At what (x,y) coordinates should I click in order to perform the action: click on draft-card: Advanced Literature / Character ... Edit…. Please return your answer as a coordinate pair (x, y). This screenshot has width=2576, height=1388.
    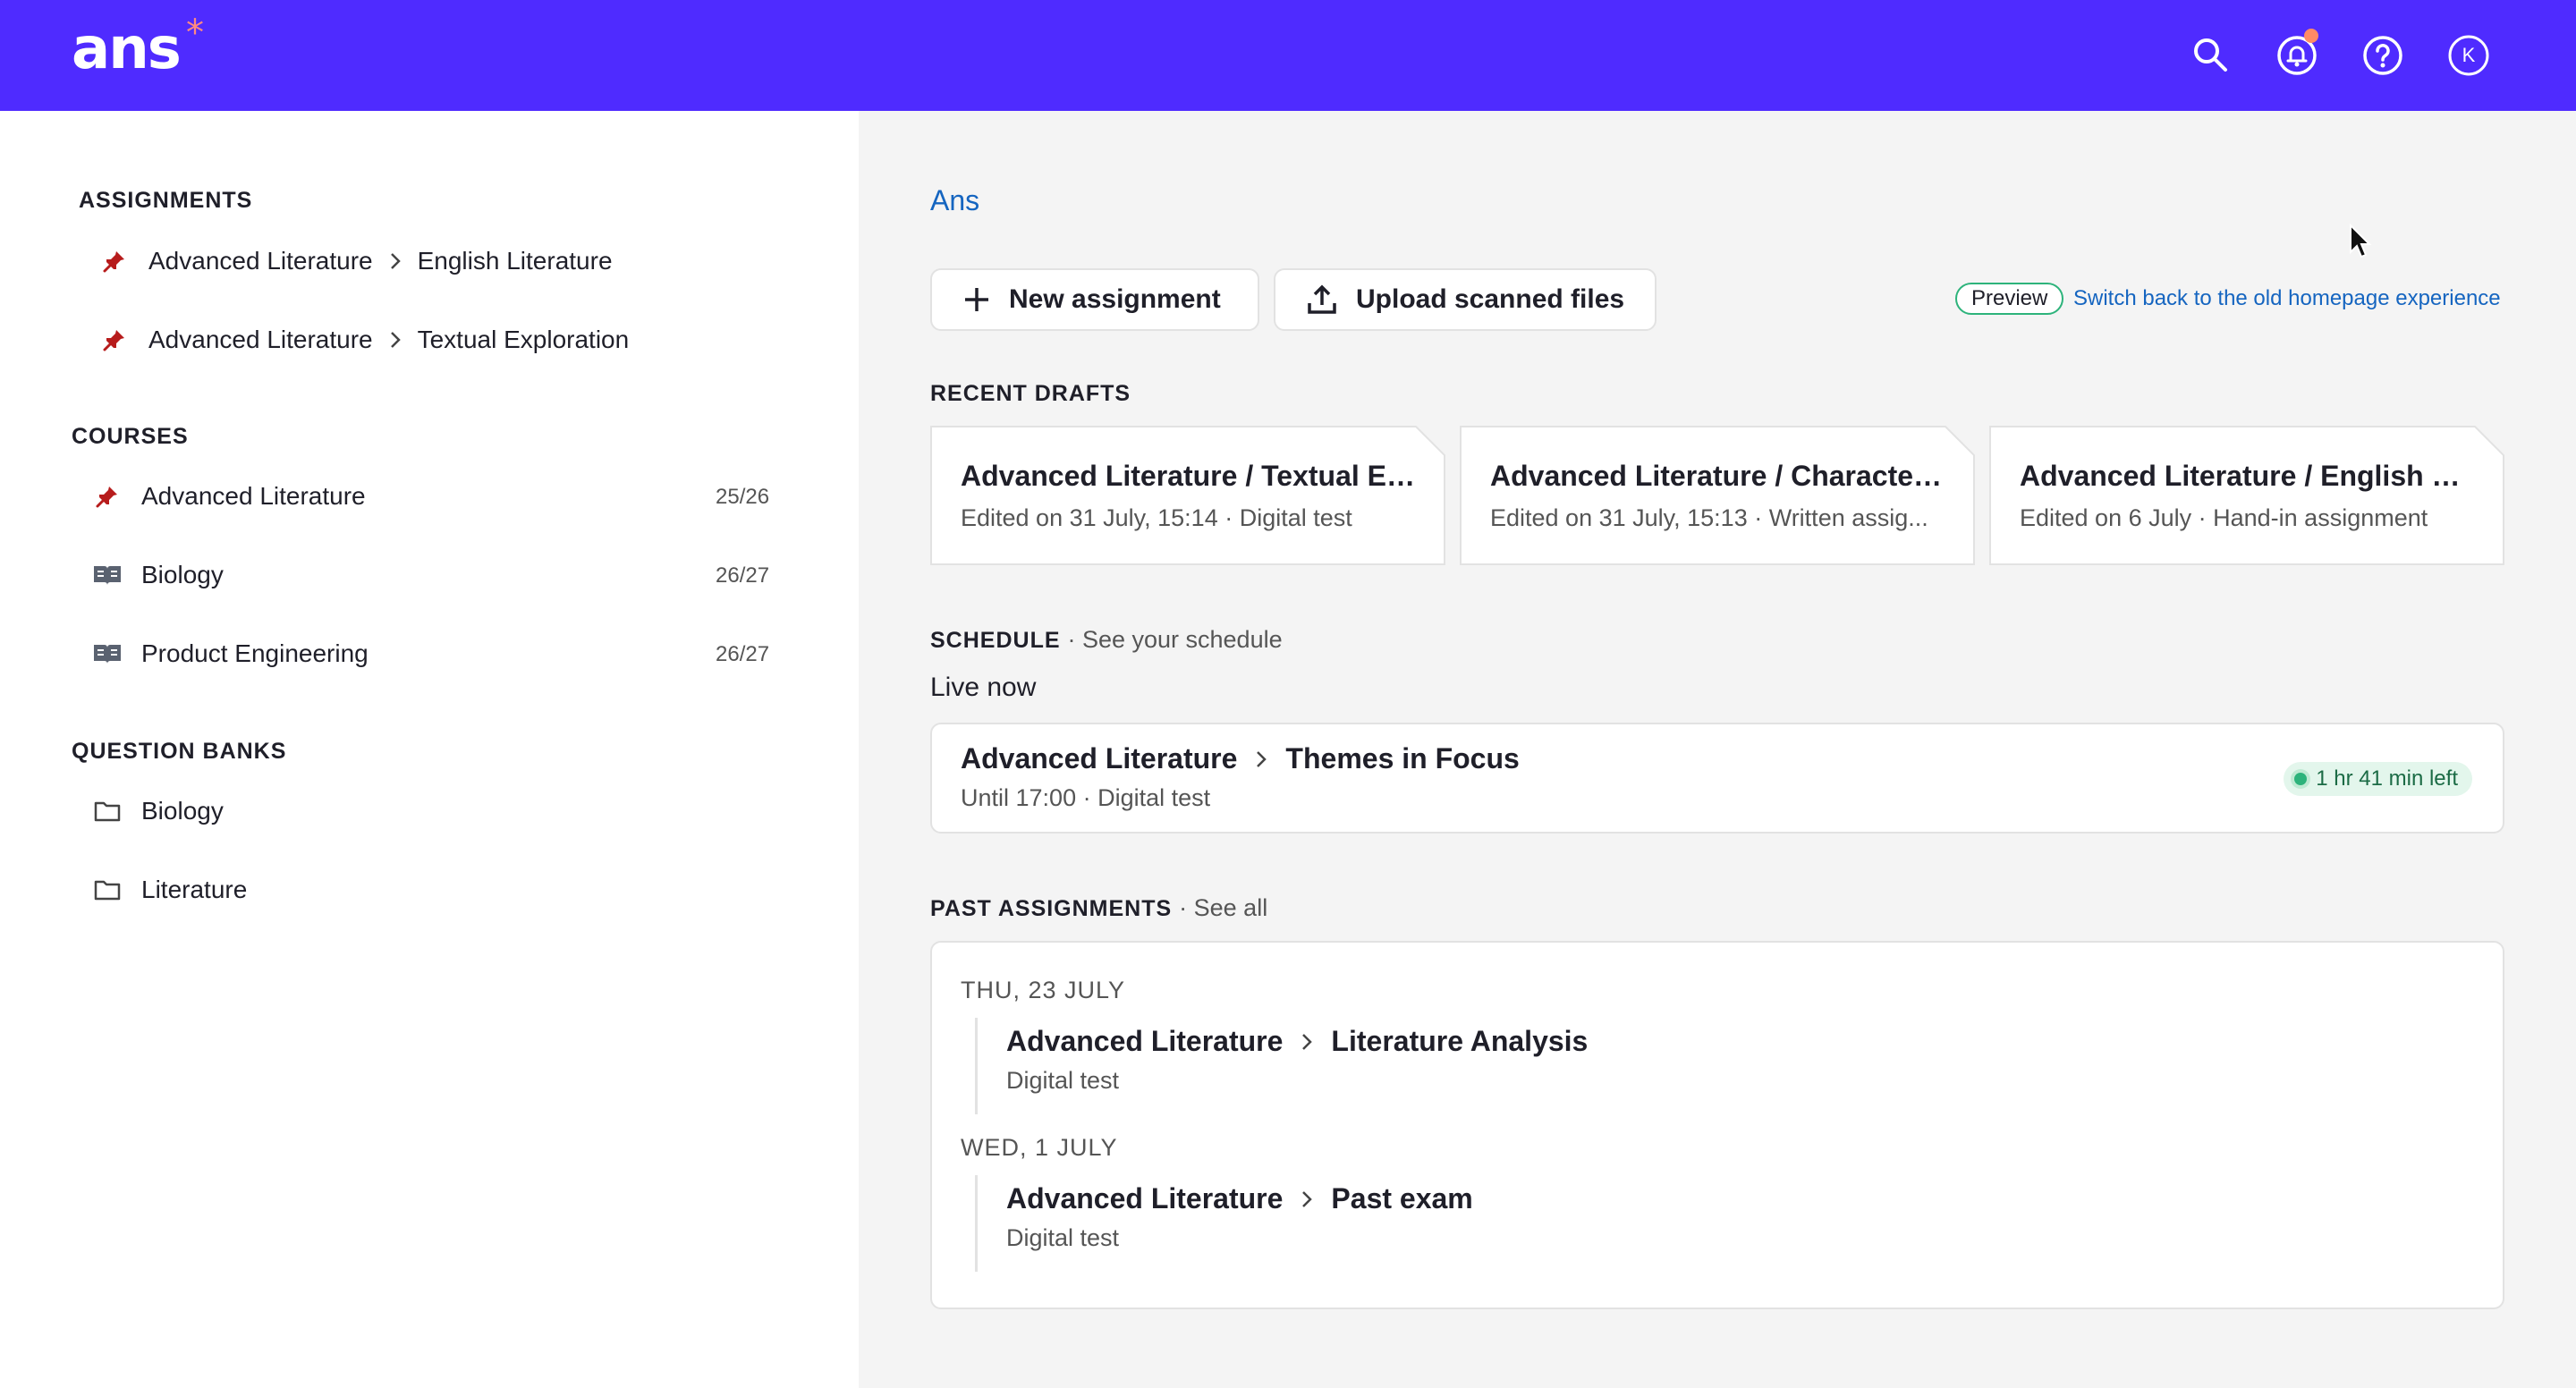
    Looking at the image, I should click on (1717, 496).